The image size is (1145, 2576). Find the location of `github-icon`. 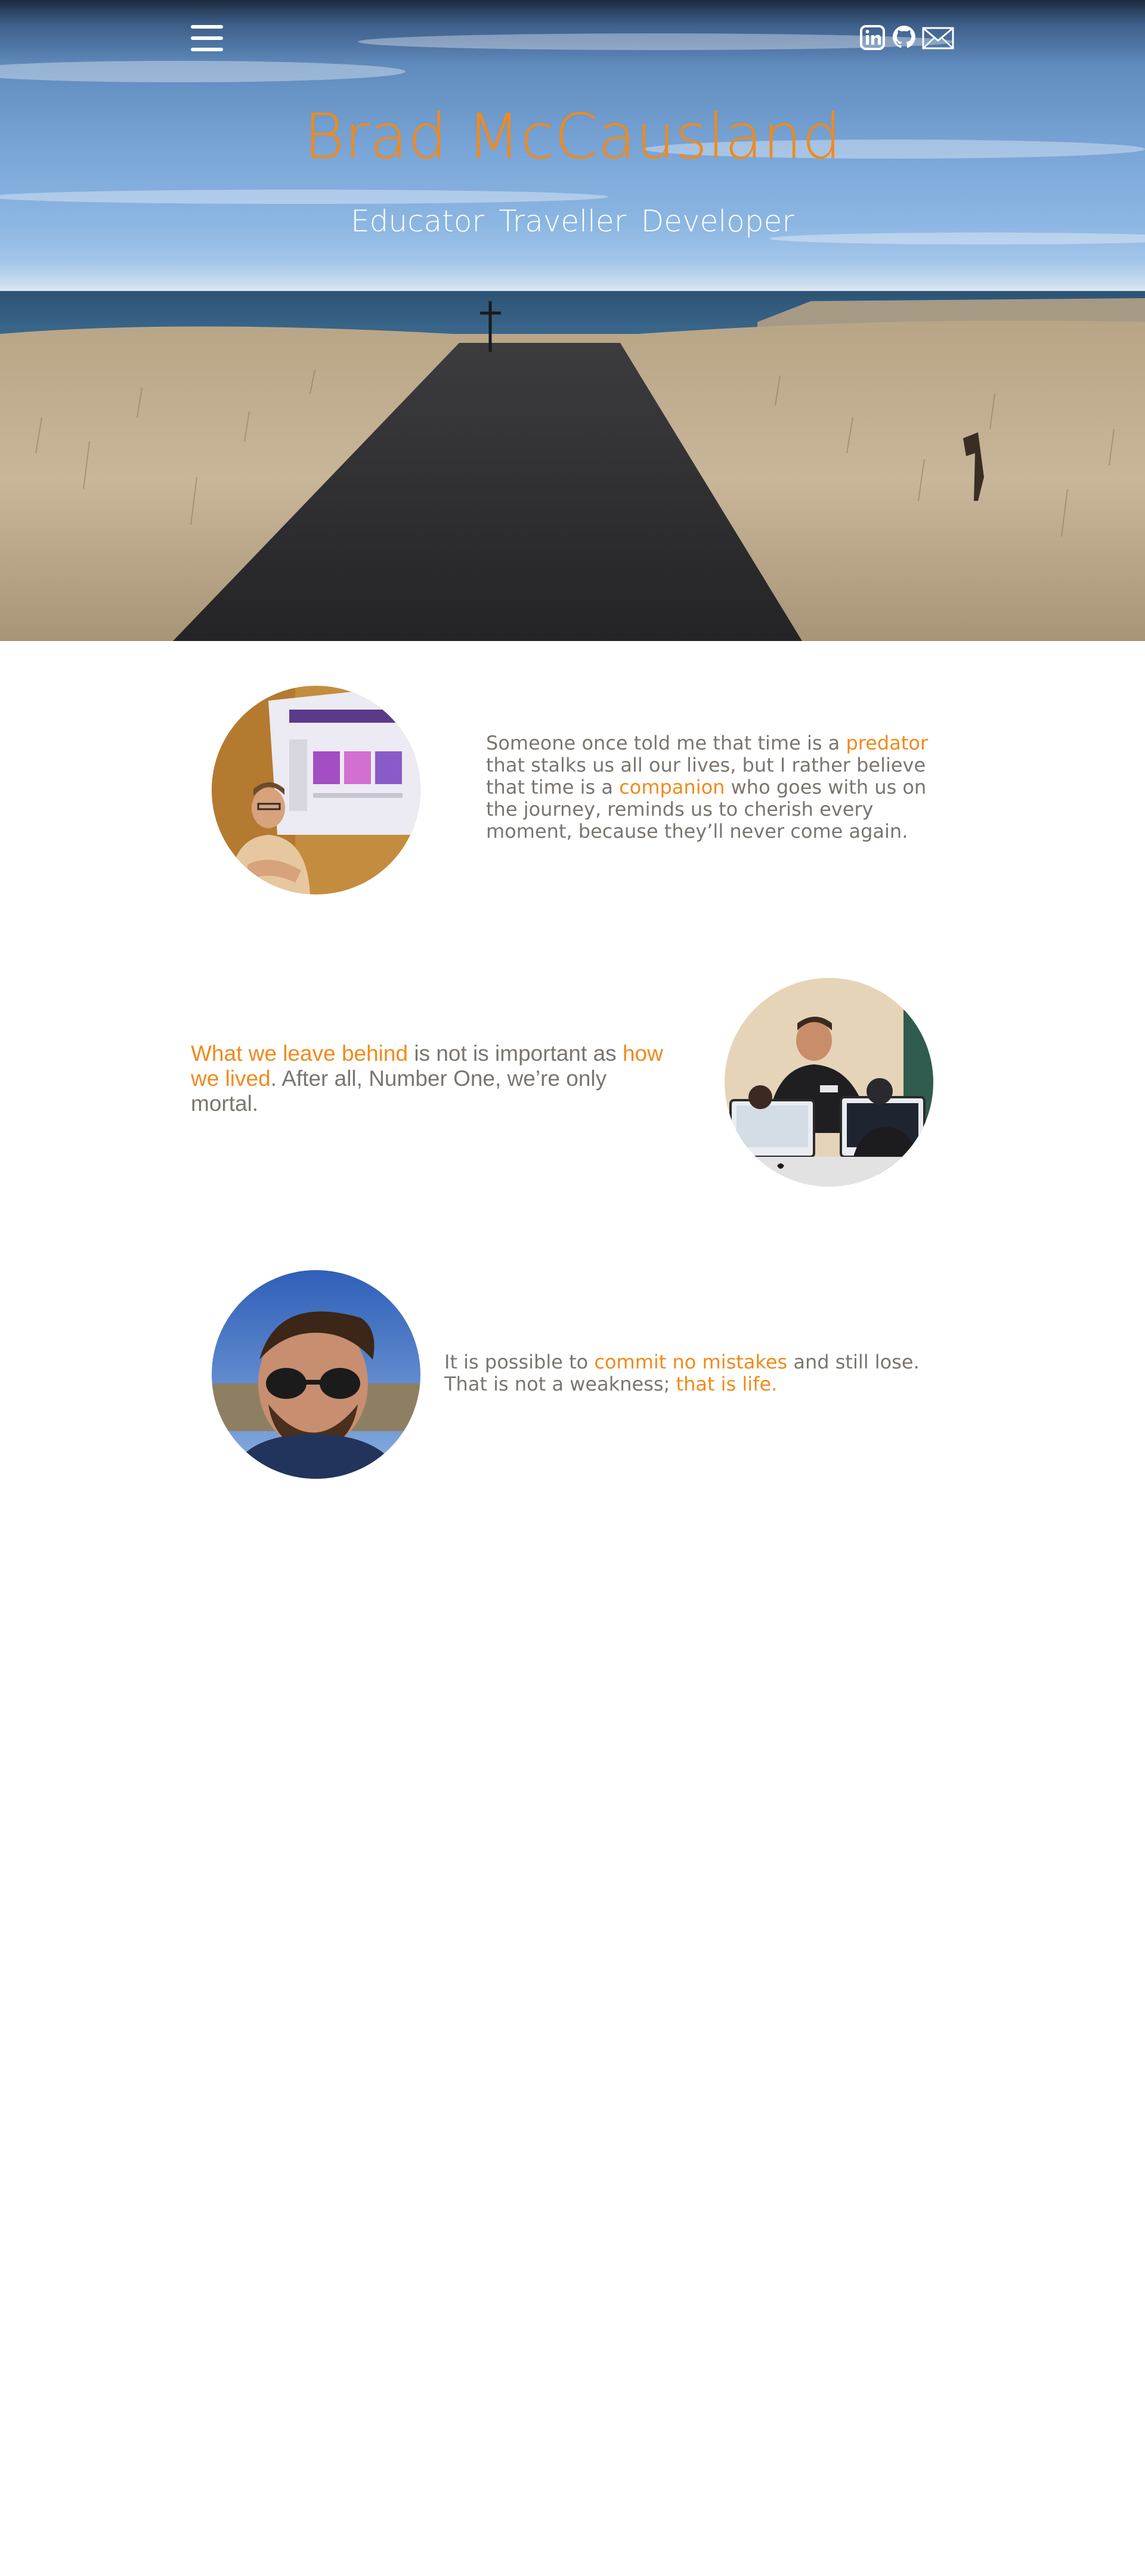

github-icon is located at coordinates (904, 38).